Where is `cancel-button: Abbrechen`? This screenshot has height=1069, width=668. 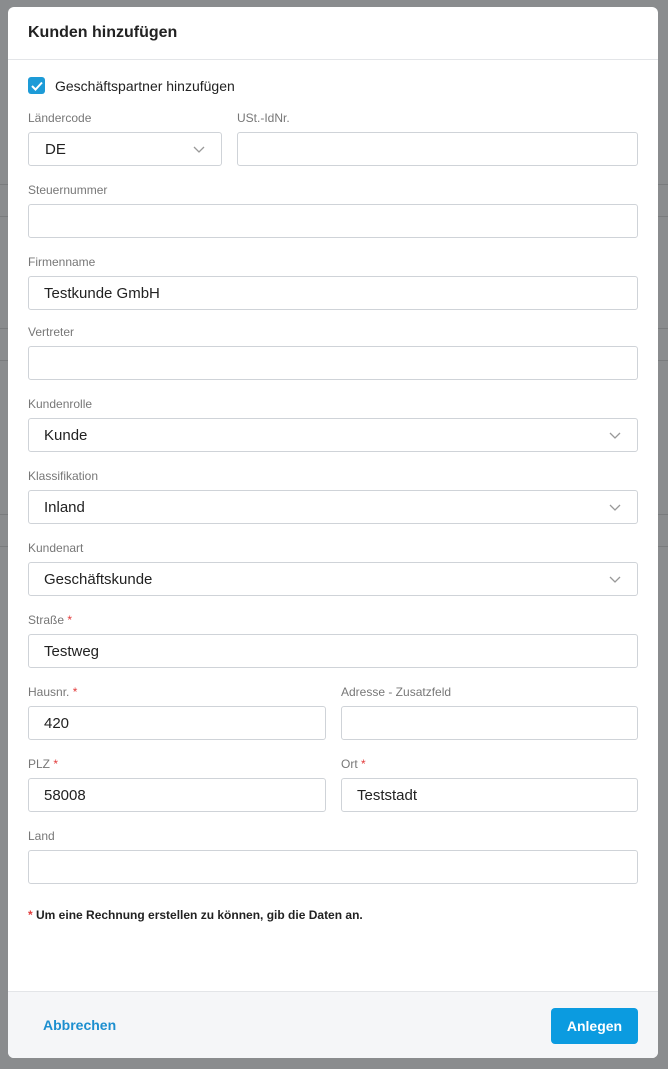 cancel-button: Abbrechen is located at coordinates (79, 1025).